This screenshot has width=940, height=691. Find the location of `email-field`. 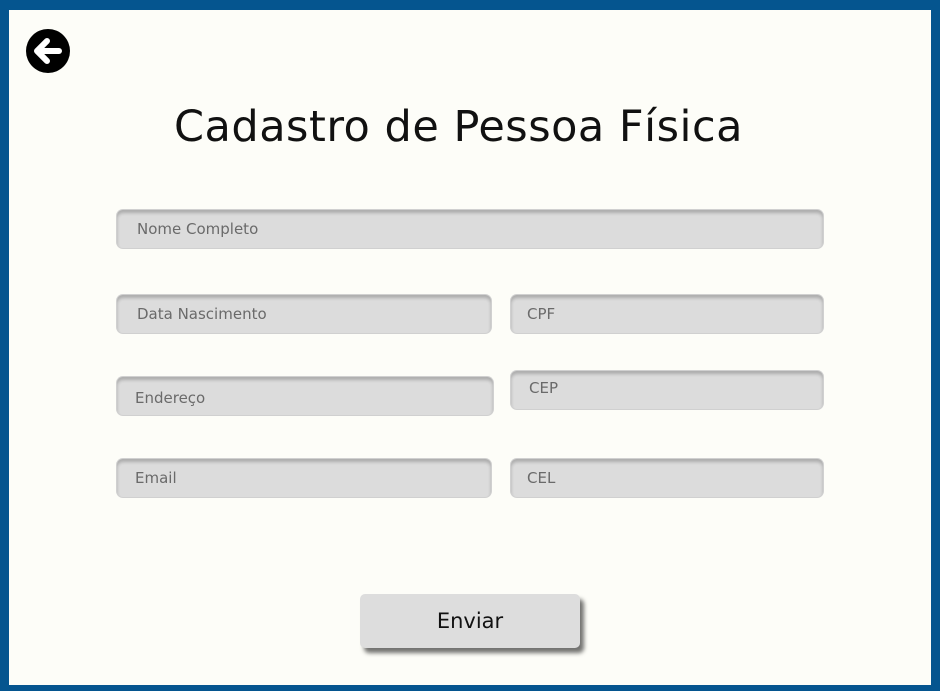

email-field is located at coordinates (304, 478).